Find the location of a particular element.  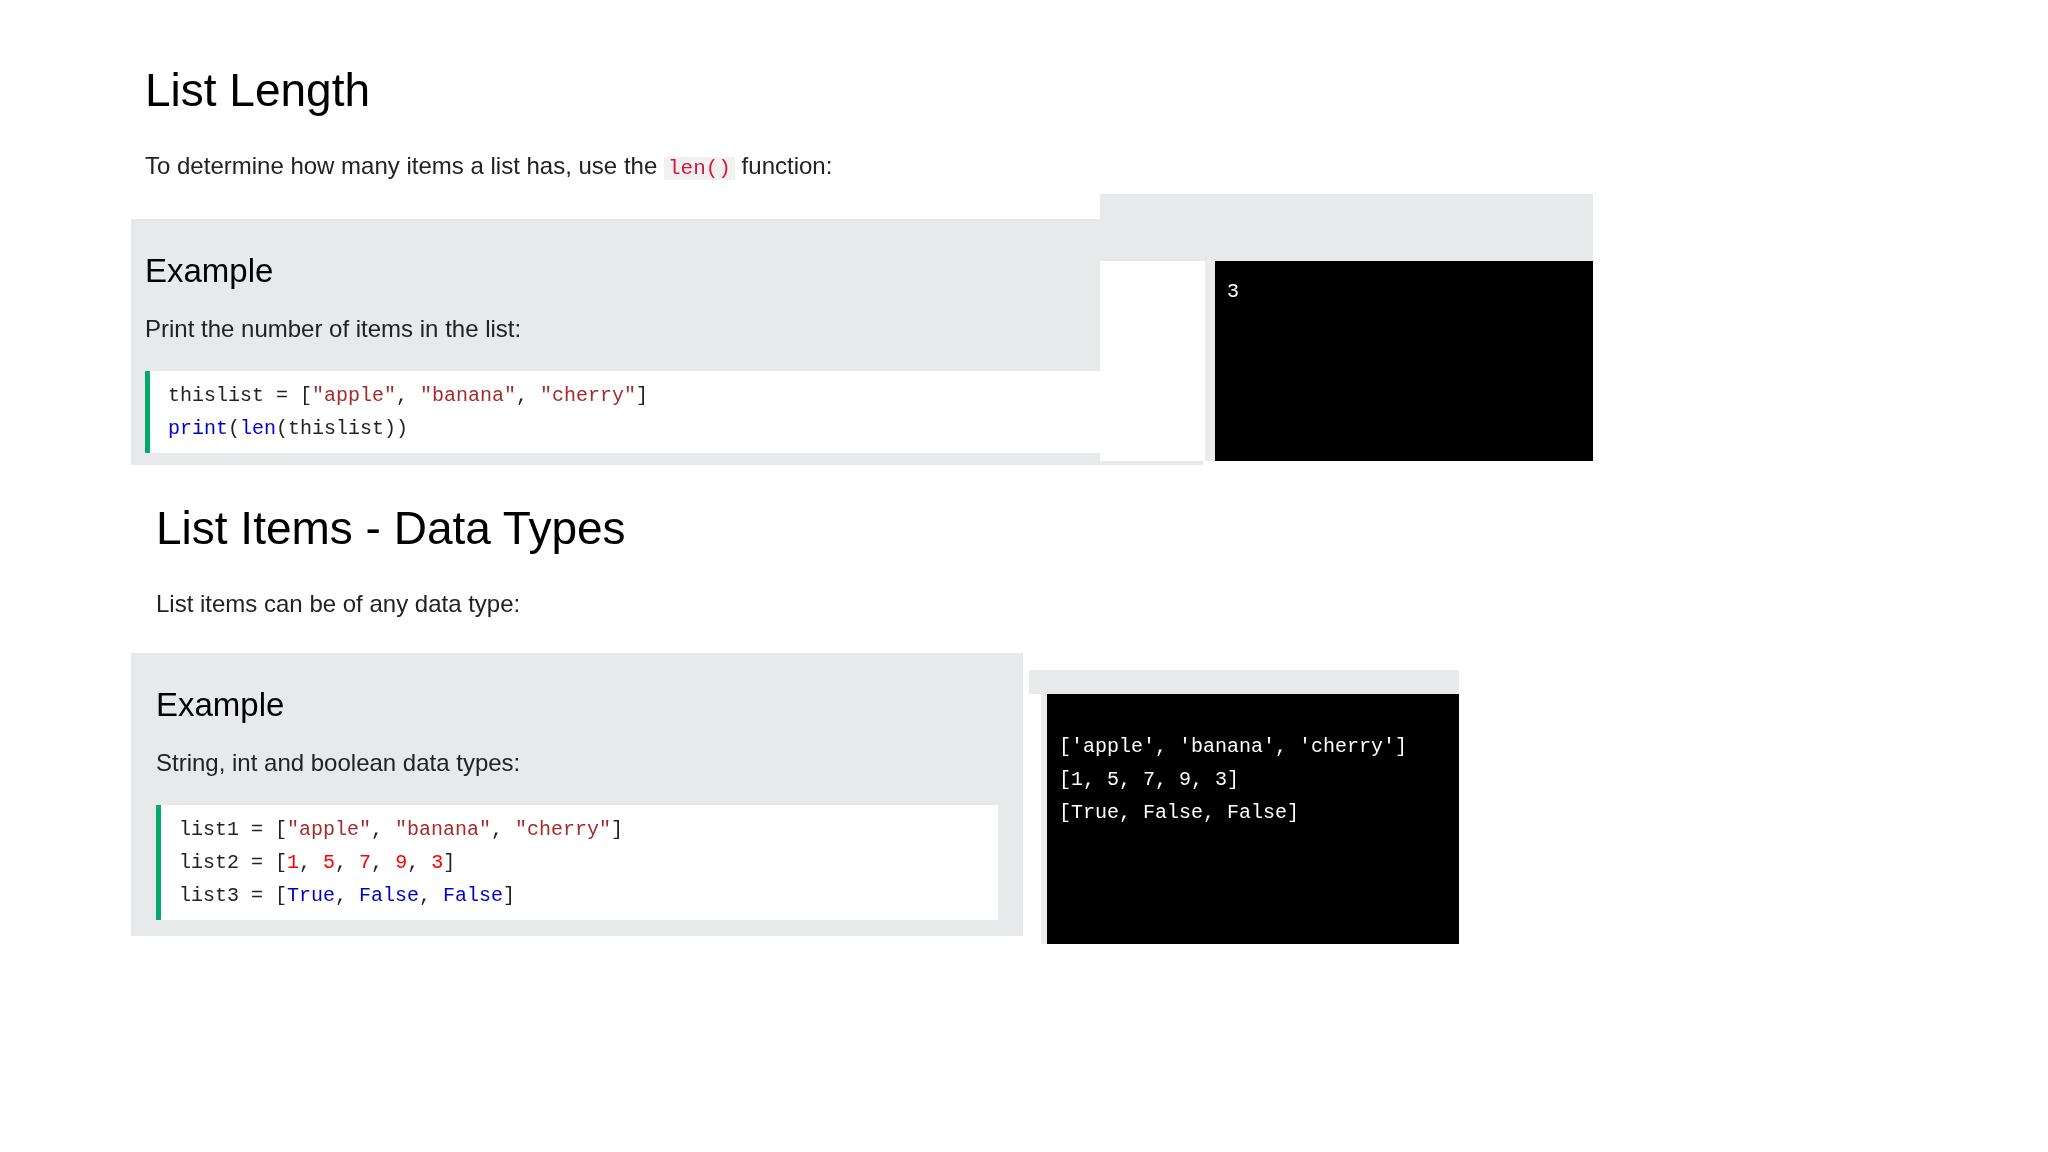

code-line: list3 = [True, False, False] is located at coordinates (347, 896).